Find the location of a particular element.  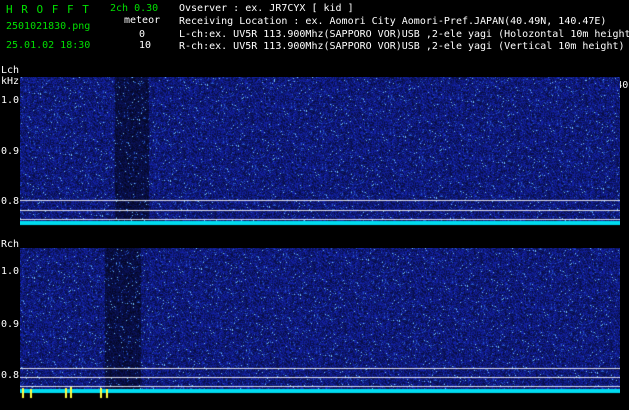

rch-y-tick-label: 0.8 is located at coordinates (10, 375).